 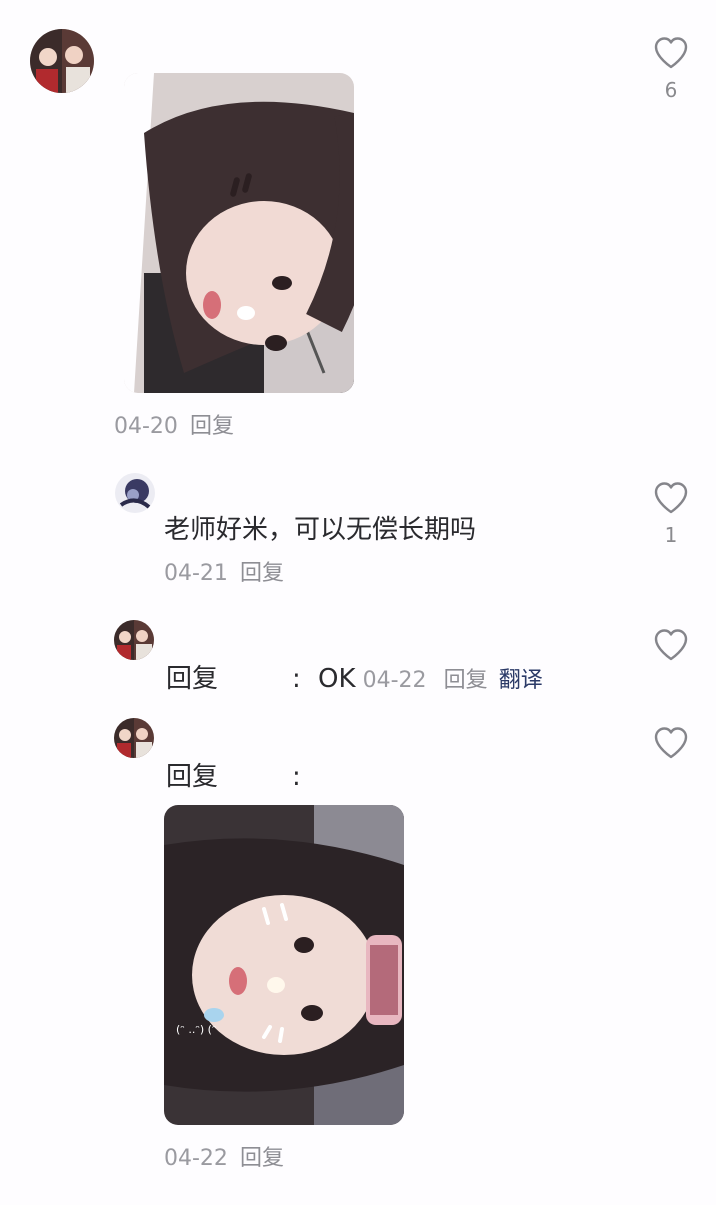 I want to click on comment-3-avatar, so click(x=134, y=640).